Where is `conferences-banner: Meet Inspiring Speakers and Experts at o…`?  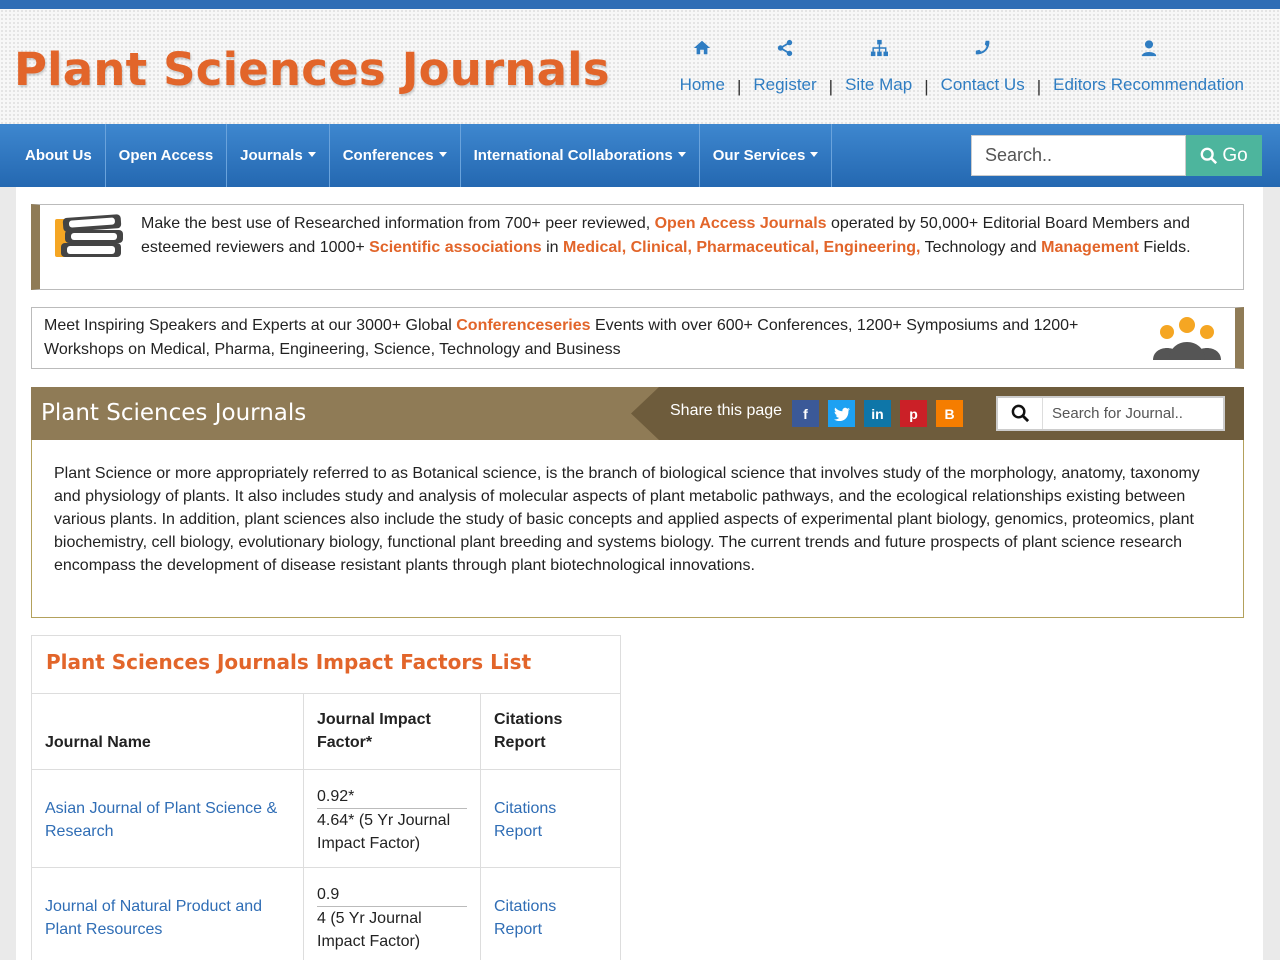 conferences-banner: Meet Inspiring Speakers and Experts at o… is located at coordinates (637, 338).